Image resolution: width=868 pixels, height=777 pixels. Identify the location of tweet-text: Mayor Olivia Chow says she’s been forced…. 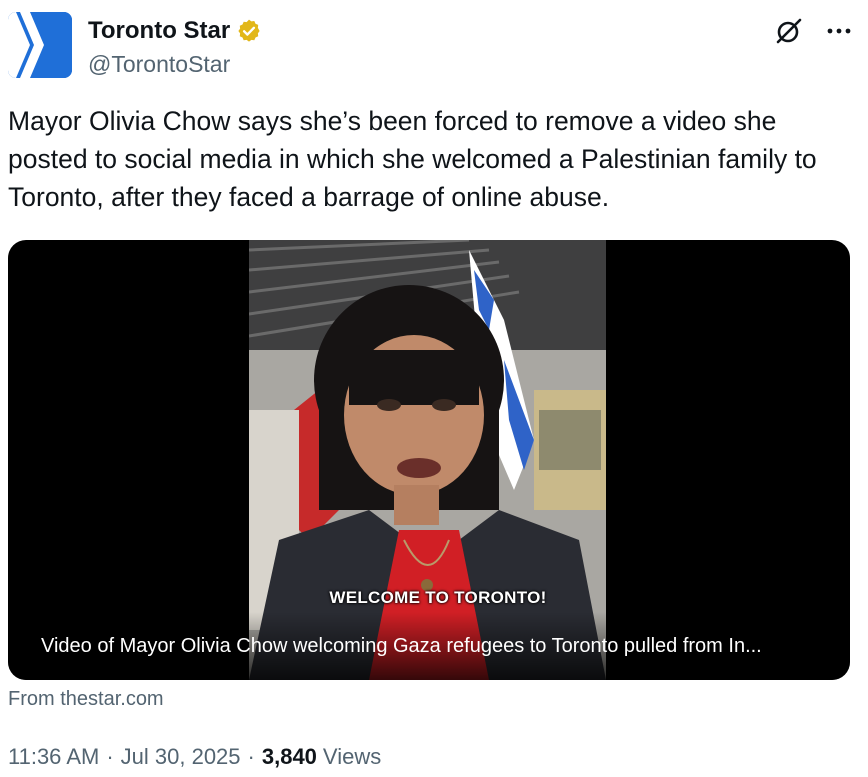
(412, 159).